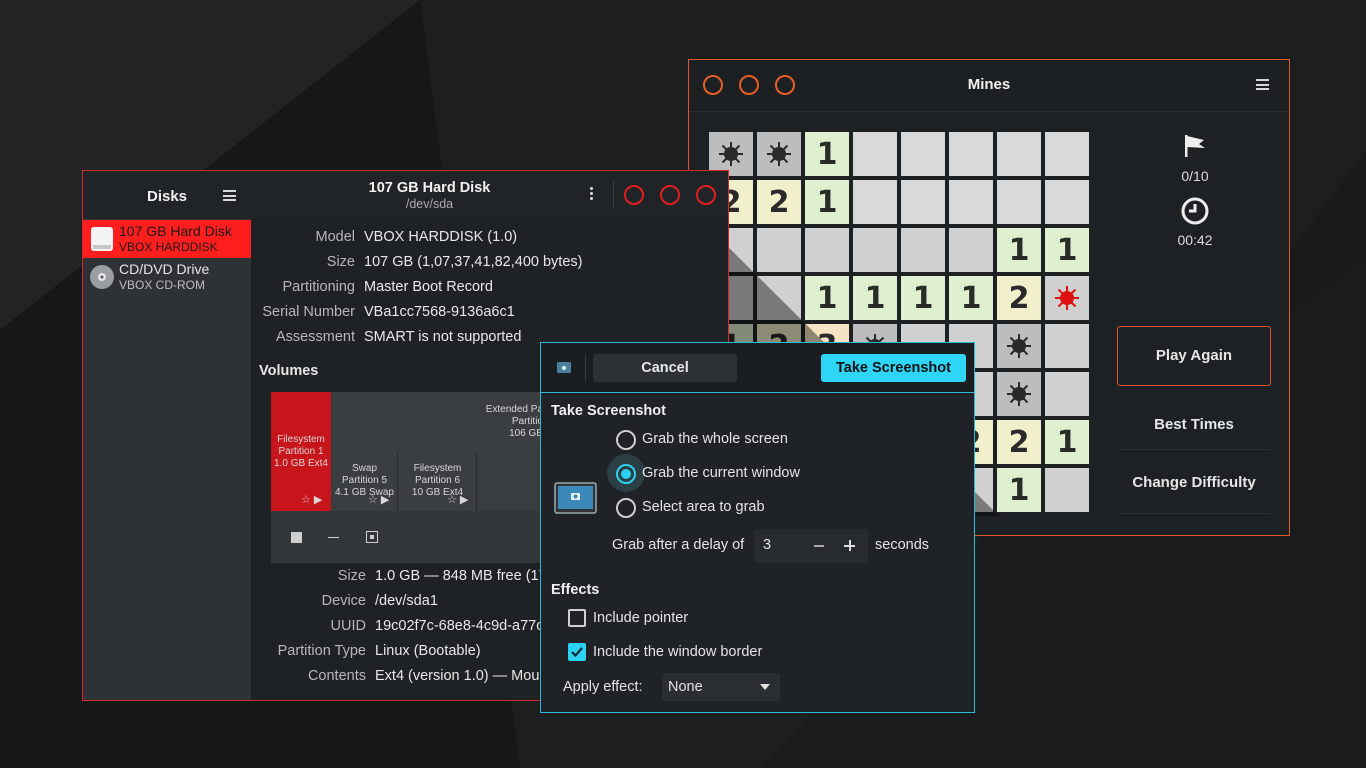 The height and width of the screenshot is (768, 1366). I want to click on disk-title: 107 GB Hard Disk, so click(429, 188).